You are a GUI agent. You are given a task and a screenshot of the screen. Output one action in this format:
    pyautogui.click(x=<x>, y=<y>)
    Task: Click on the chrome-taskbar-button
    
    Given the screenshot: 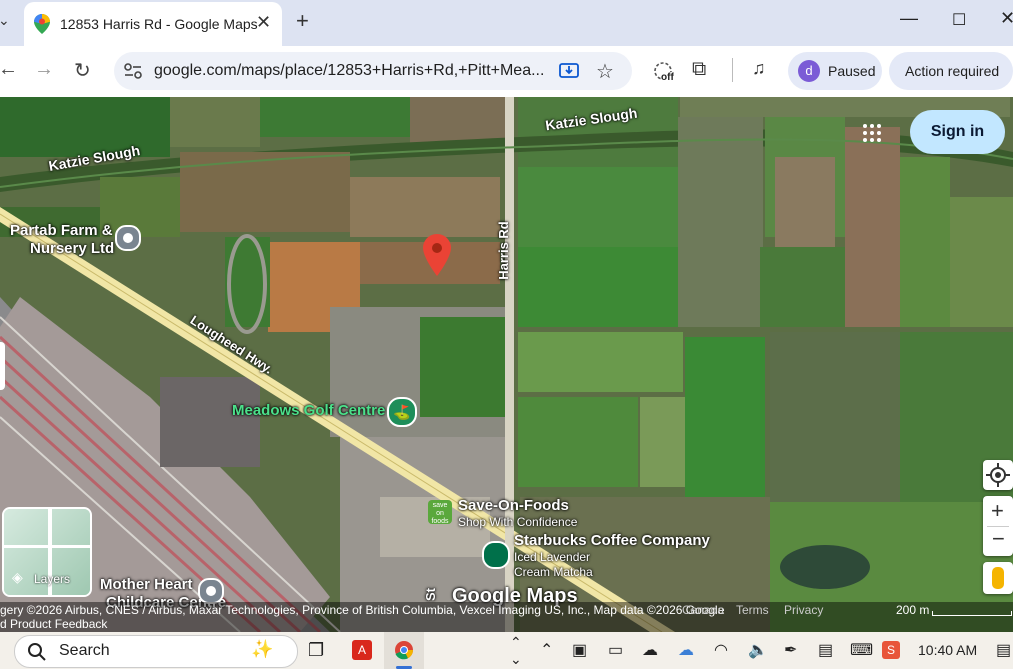 What is the action you would take?
    pyautogui.click(x=404, y=650)
    